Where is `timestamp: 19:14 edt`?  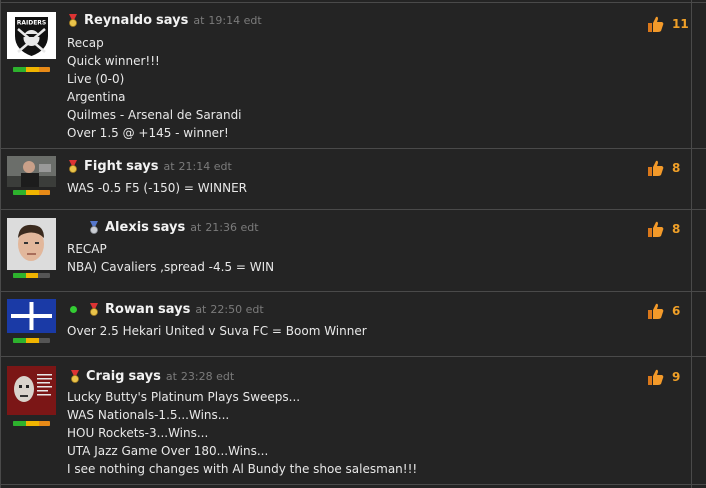 timestamp: 19:14 edt is located at coordinates (235, 20).